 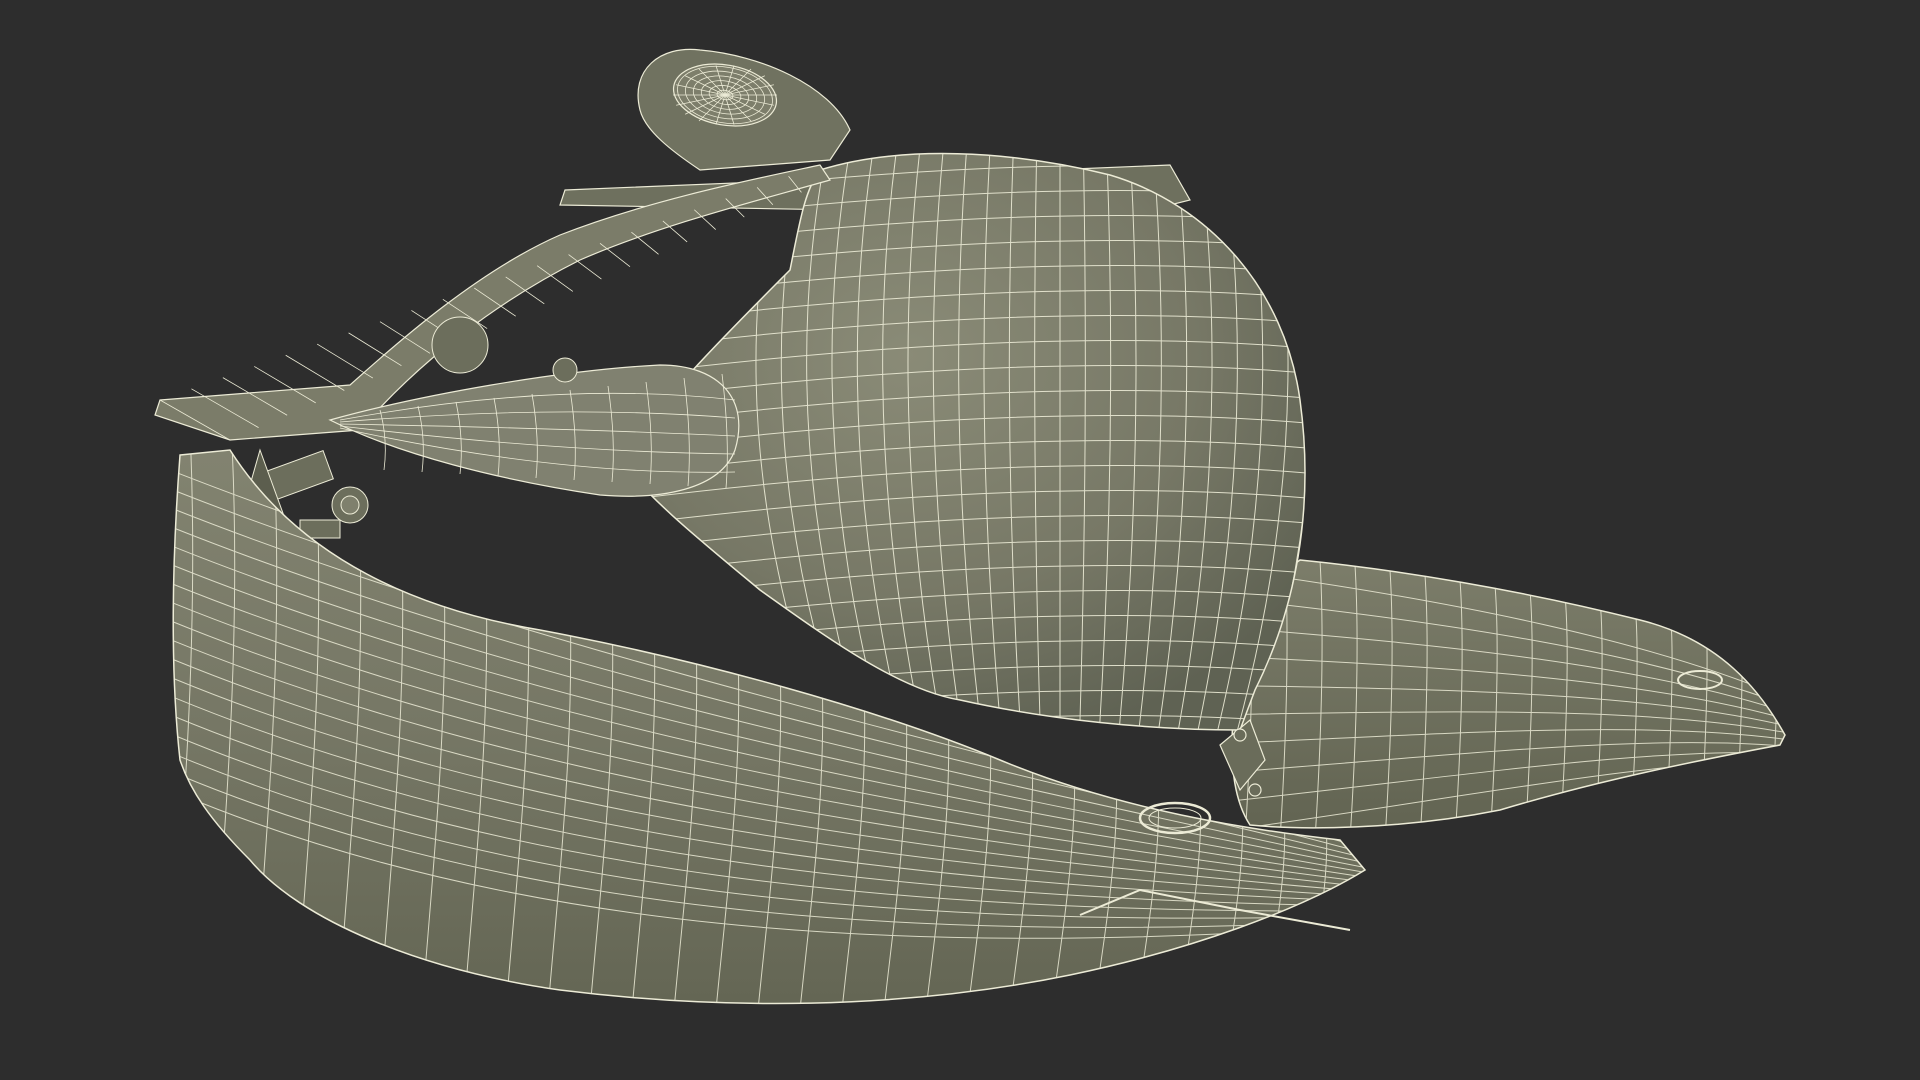 What do you see at coordinates (744, 109) in the screenshot?
I see `antenna-dish` at bounding box center [744, 109].